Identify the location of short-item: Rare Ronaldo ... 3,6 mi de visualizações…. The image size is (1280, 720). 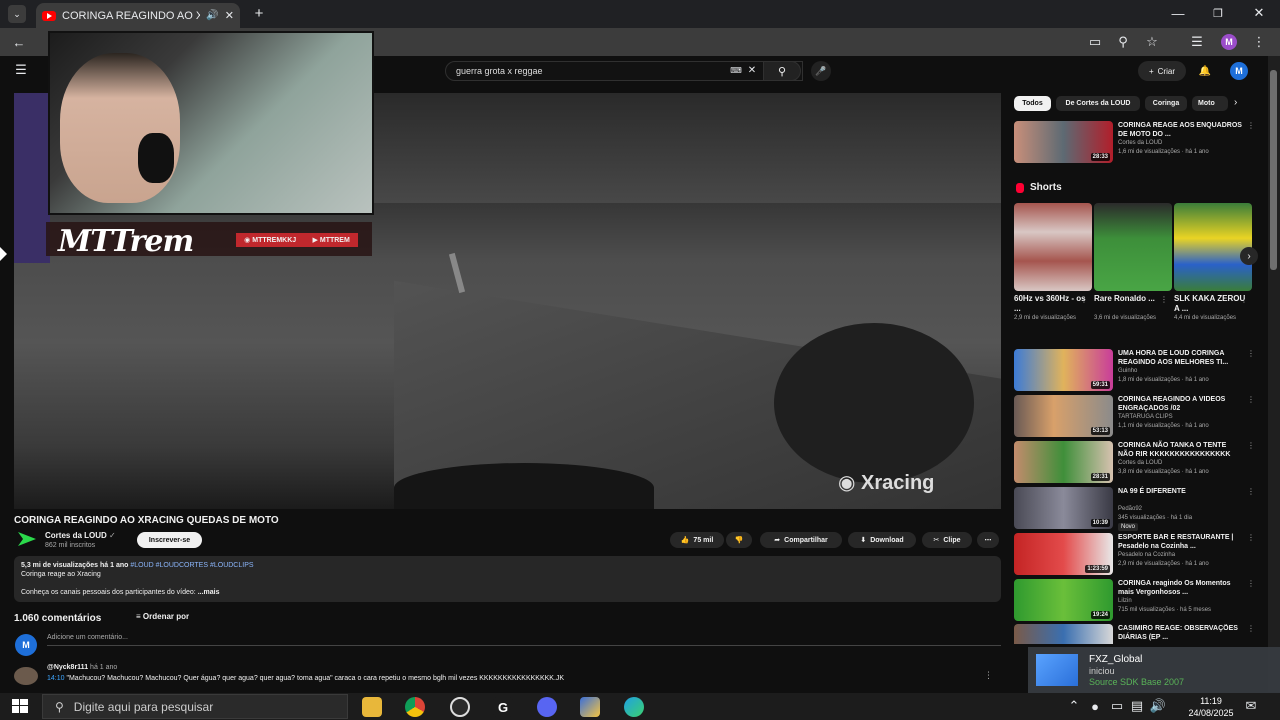
(1133, 262).